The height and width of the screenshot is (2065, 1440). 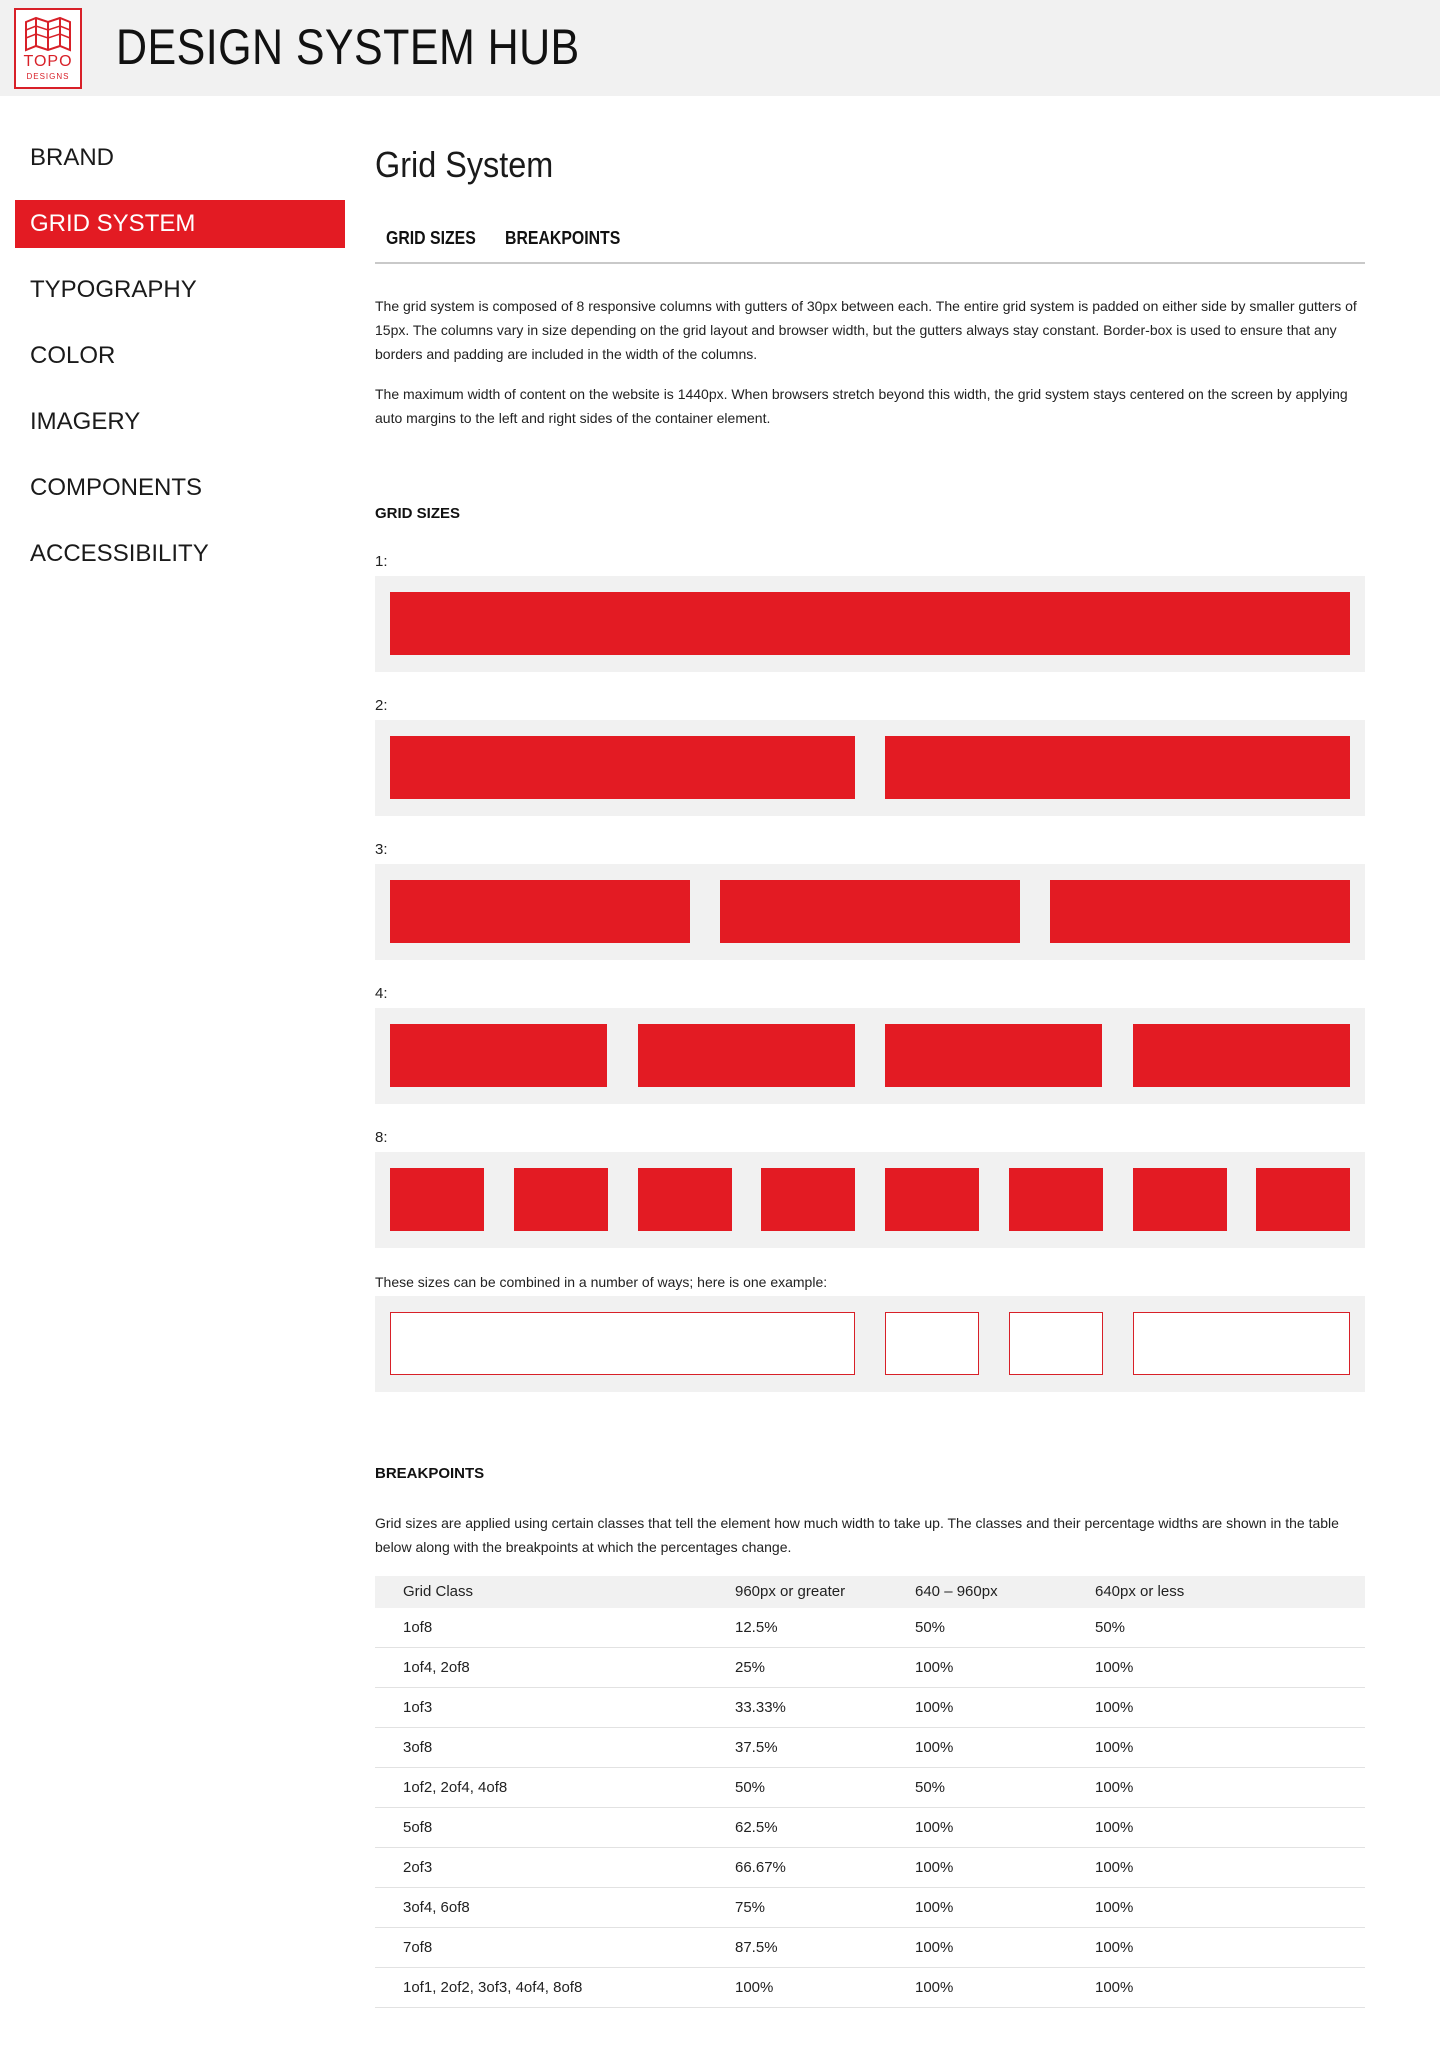 What do you see at coordinates (381, 849) in the screenshot?
I see `grid-row-label: 3:` at bounding box center [381, 849].